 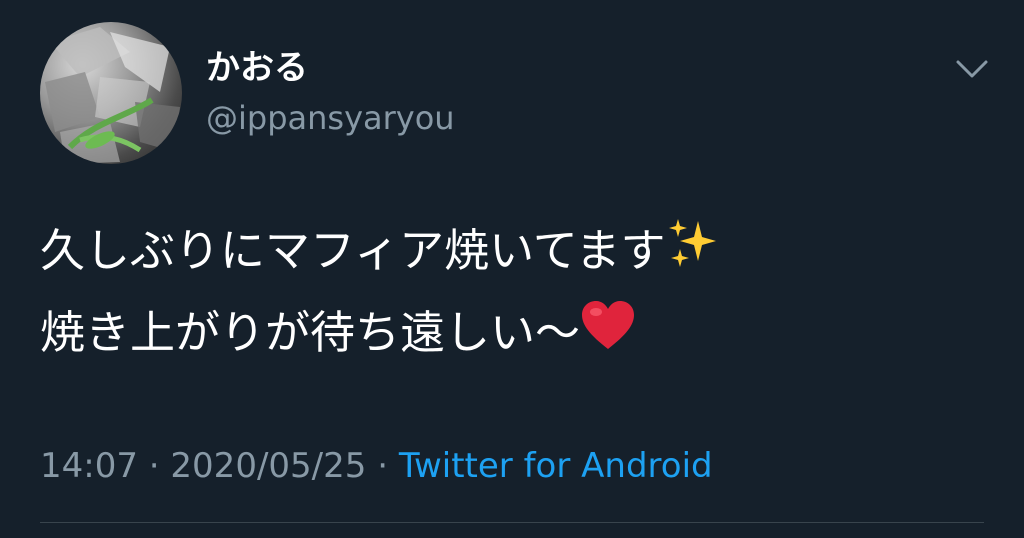 I want to click on user-handle: @ippansyaryou, so click(x=330, y=118).